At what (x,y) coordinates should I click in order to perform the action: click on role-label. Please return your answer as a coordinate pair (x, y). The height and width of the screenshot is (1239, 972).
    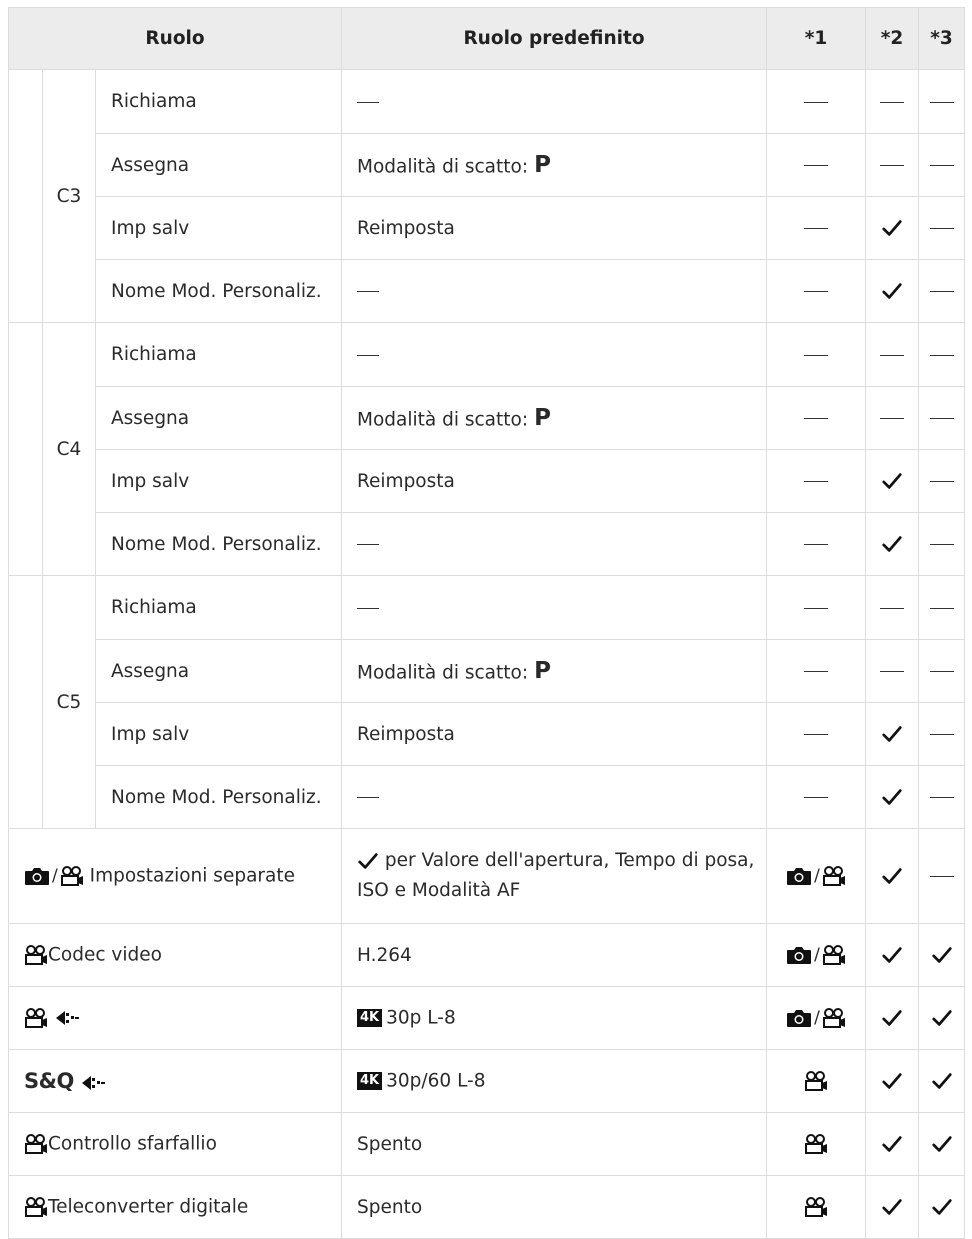
    Looking at the image, I should click on (175, 1018).